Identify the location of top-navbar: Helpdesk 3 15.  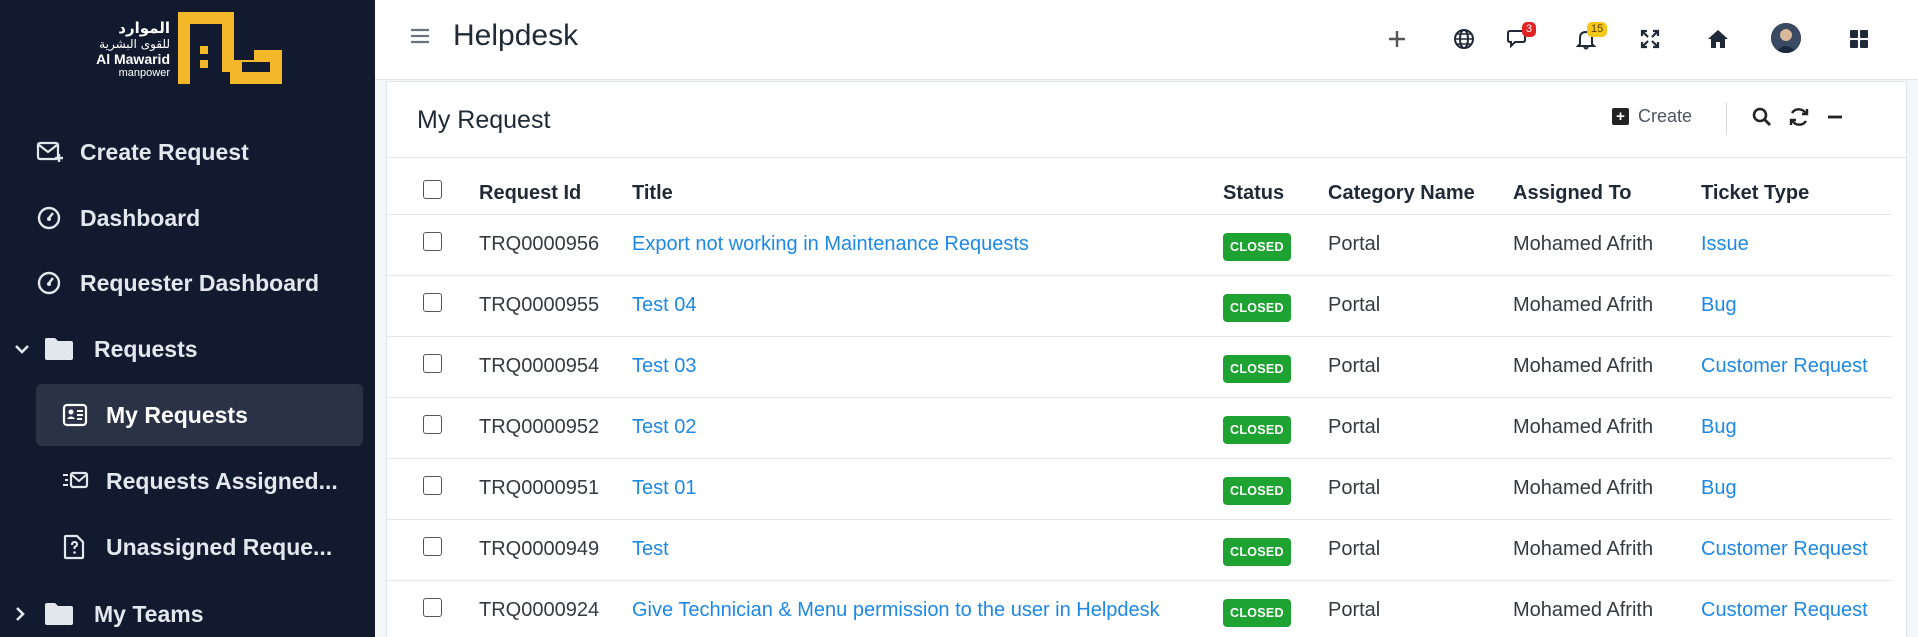
(1146, 40).